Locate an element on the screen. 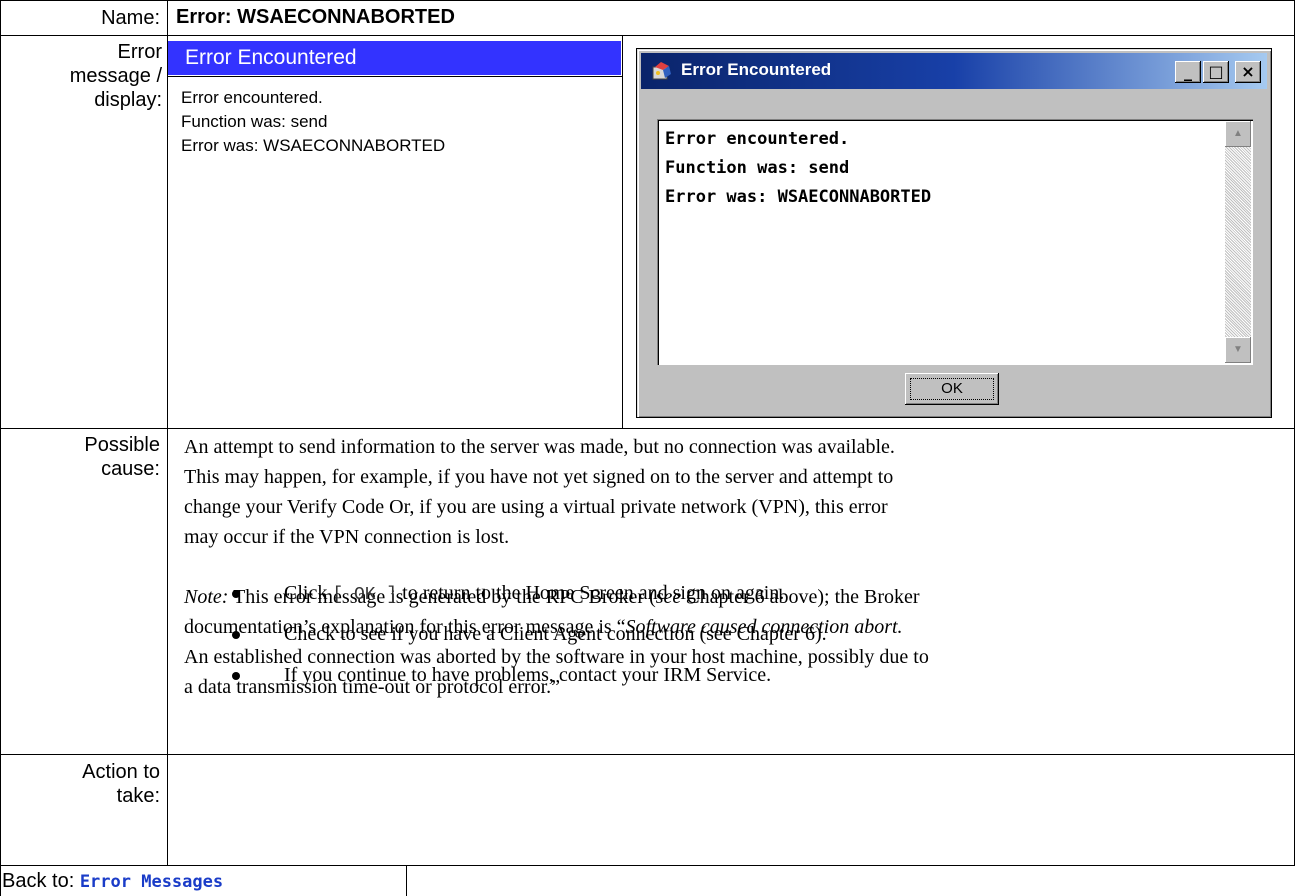  program-icon is located at coordinates (661, 71).